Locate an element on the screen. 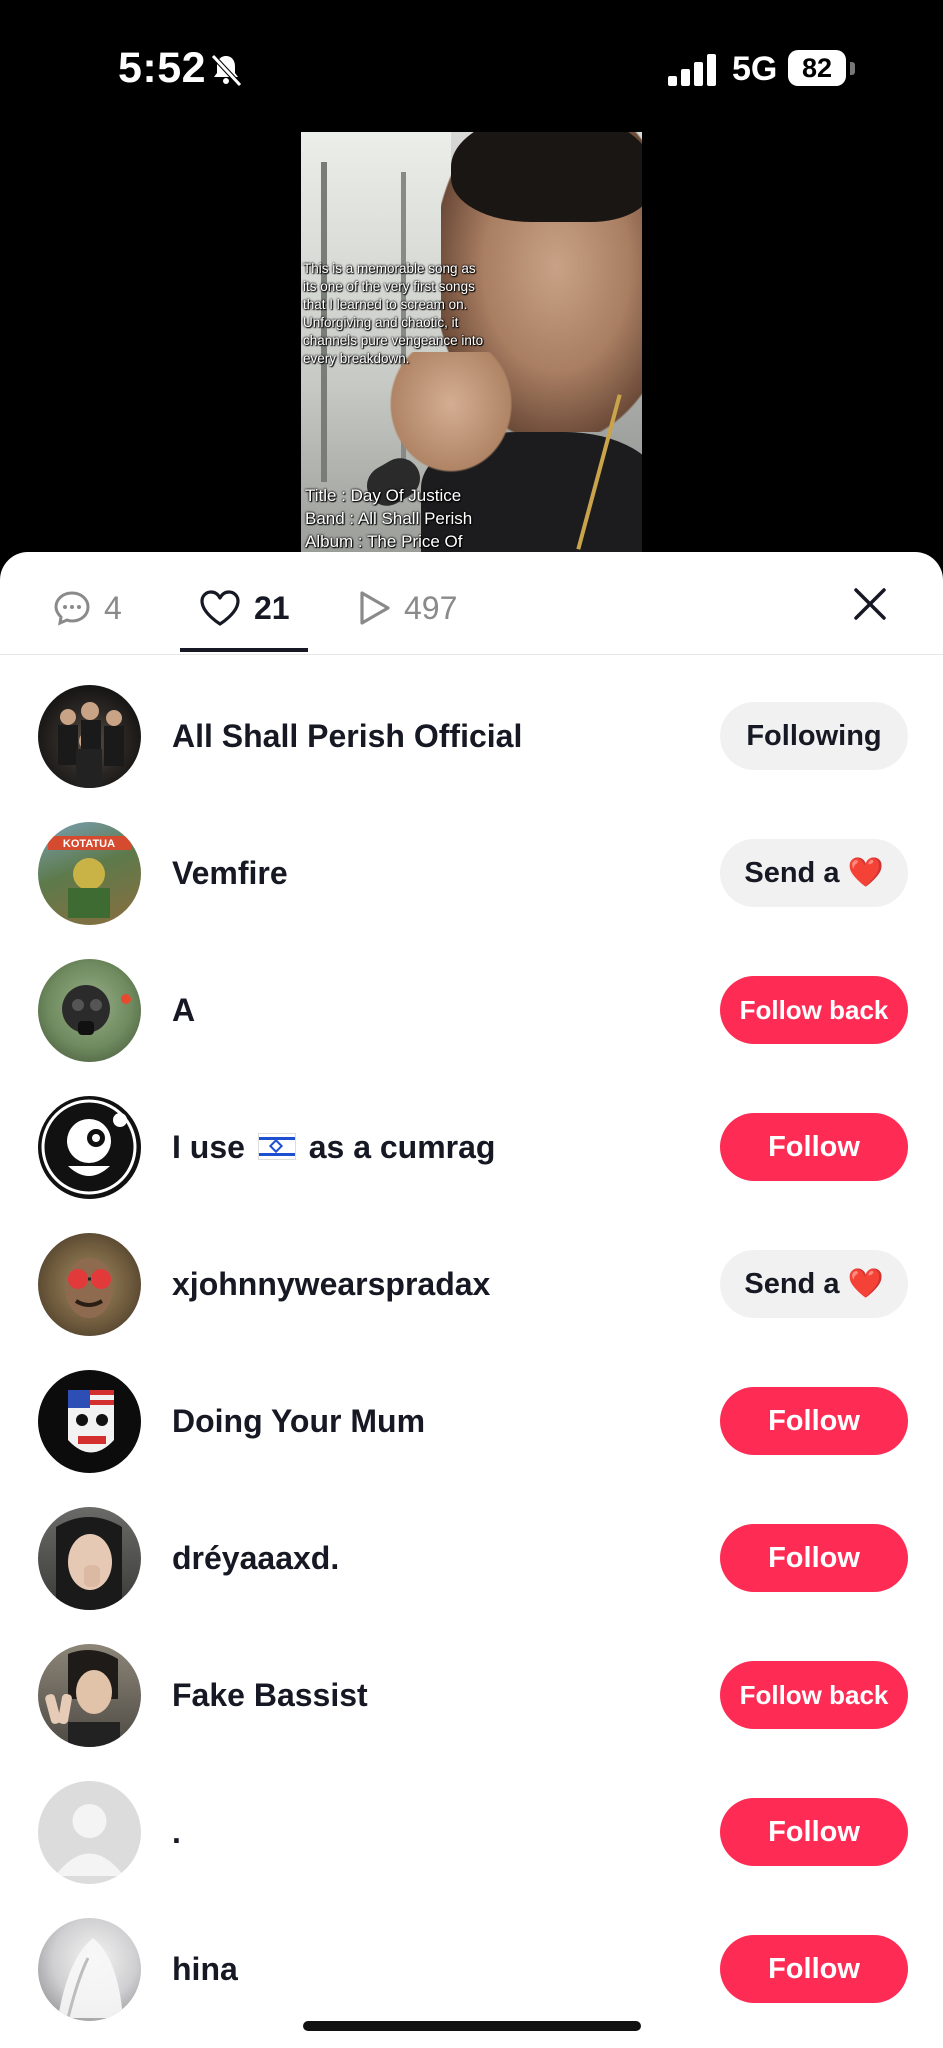  liker-row: Doing Your Mum Follow is located at coordinates (471, 1421).